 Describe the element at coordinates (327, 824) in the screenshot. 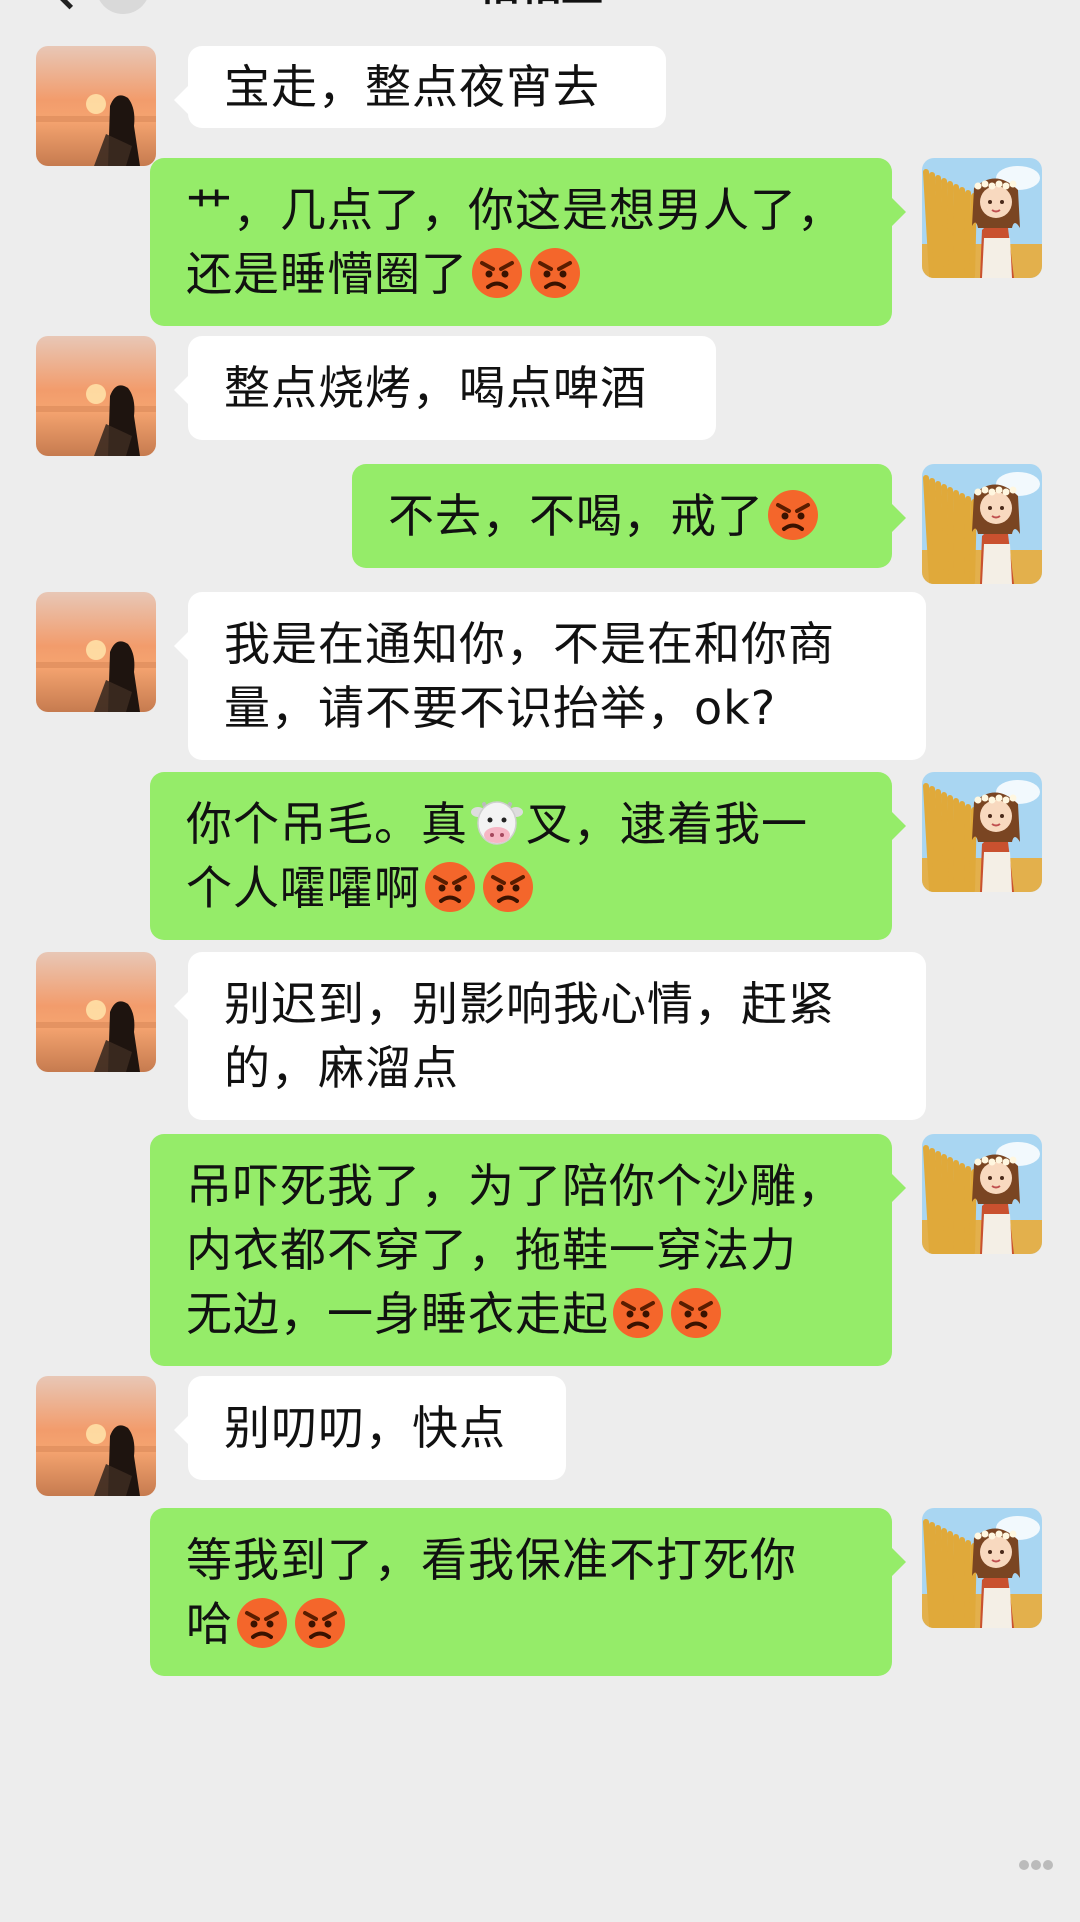

I see `message-text: 你个吊毛。真` at that location.